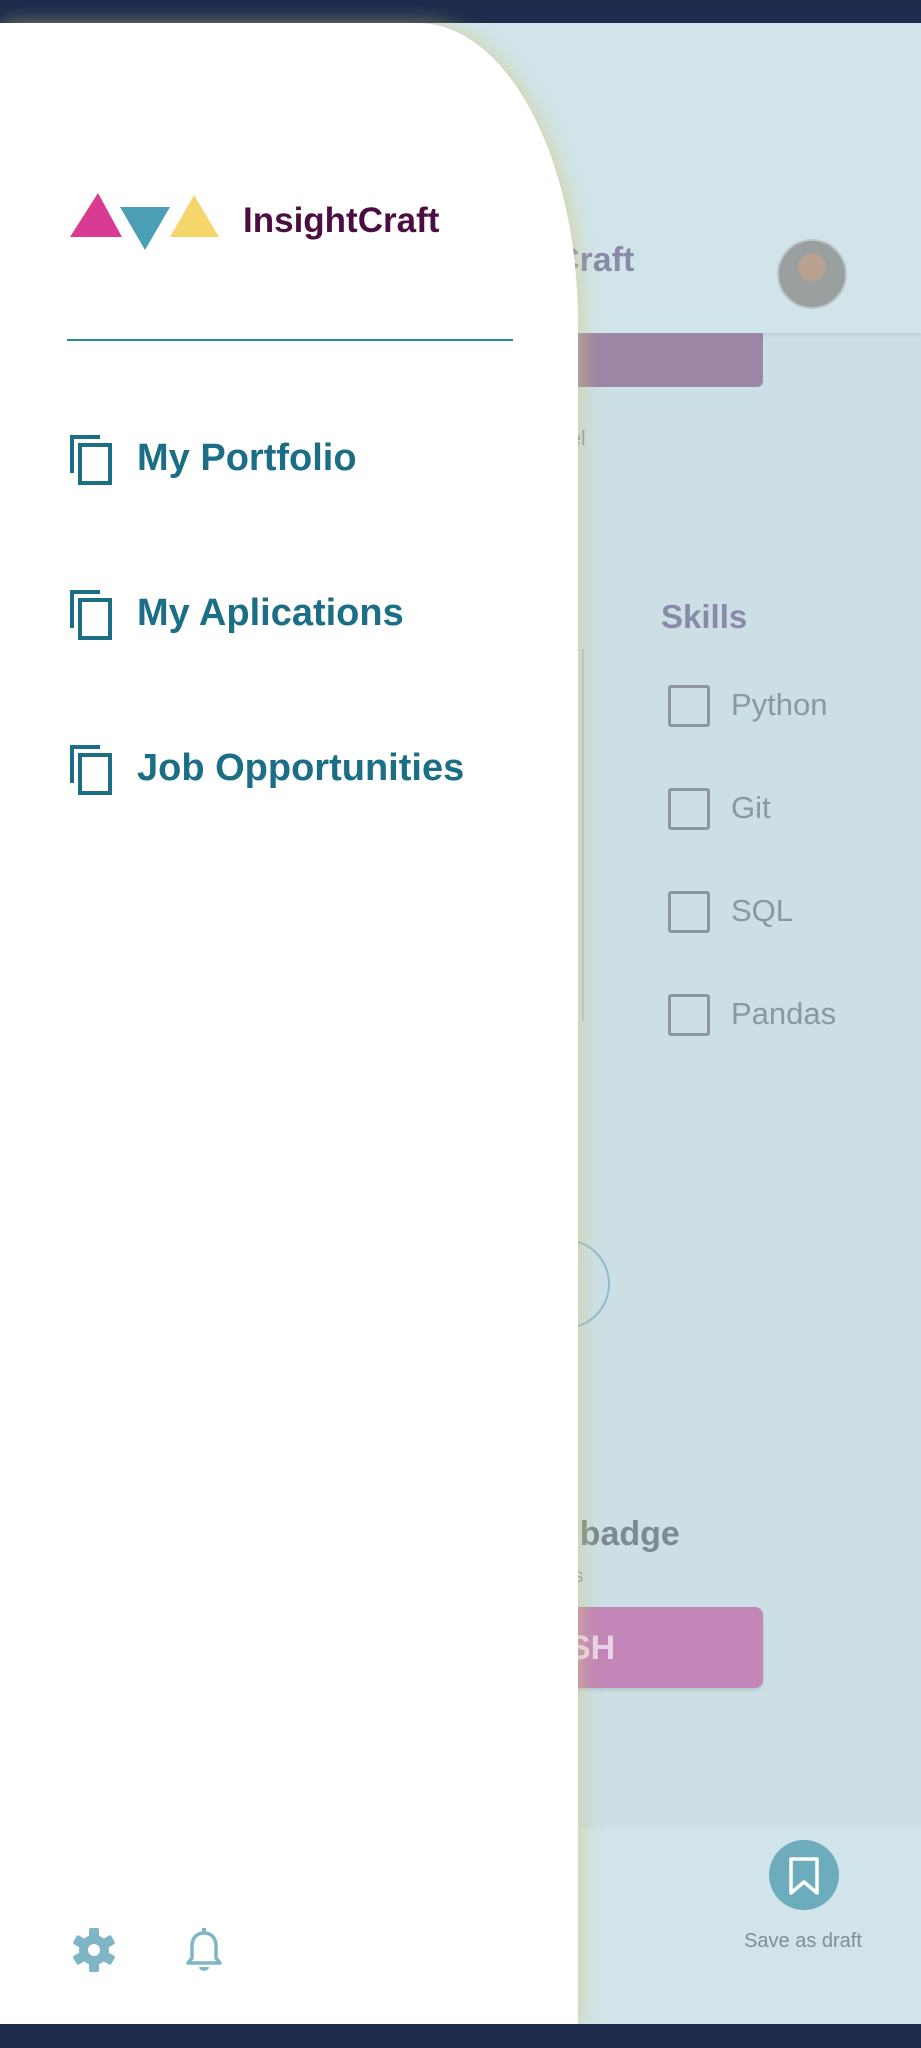  What do you see at coordinates (341, 220) in the screenshot?
I see `brand-name: InsightCraft` at bounding box center [341, 220].